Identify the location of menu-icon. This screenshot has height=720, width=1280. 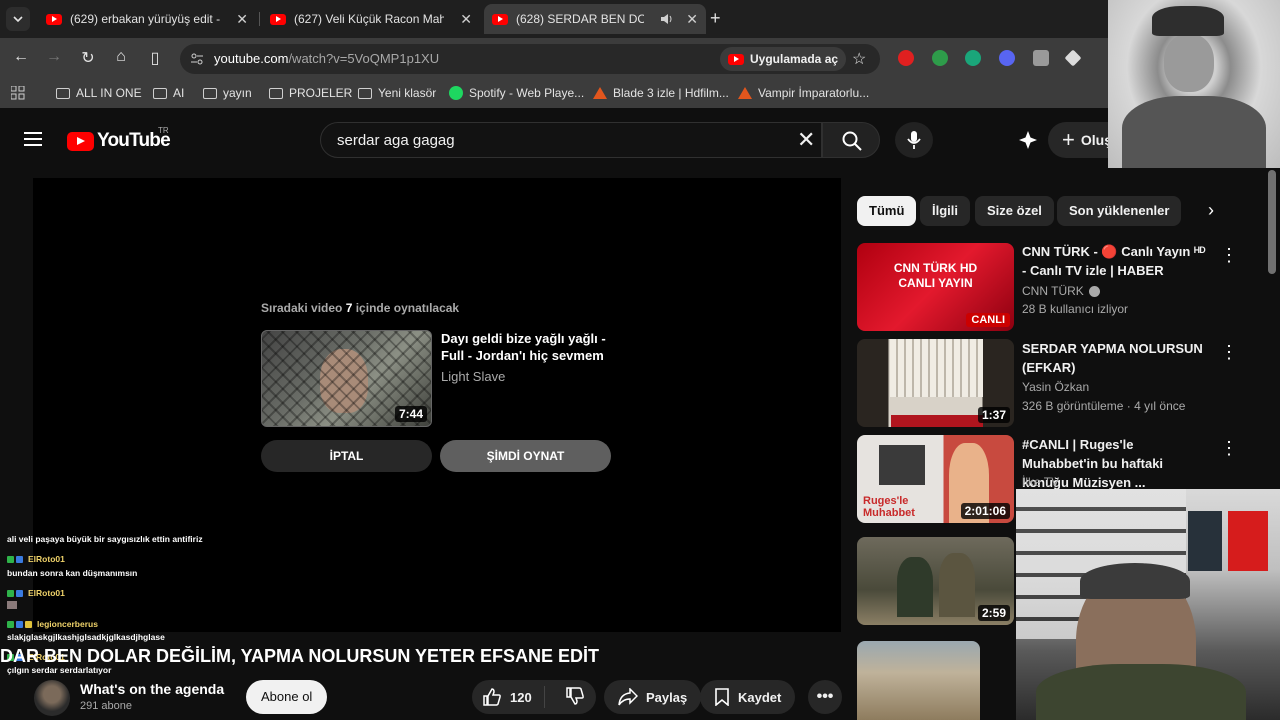
(33, 139).